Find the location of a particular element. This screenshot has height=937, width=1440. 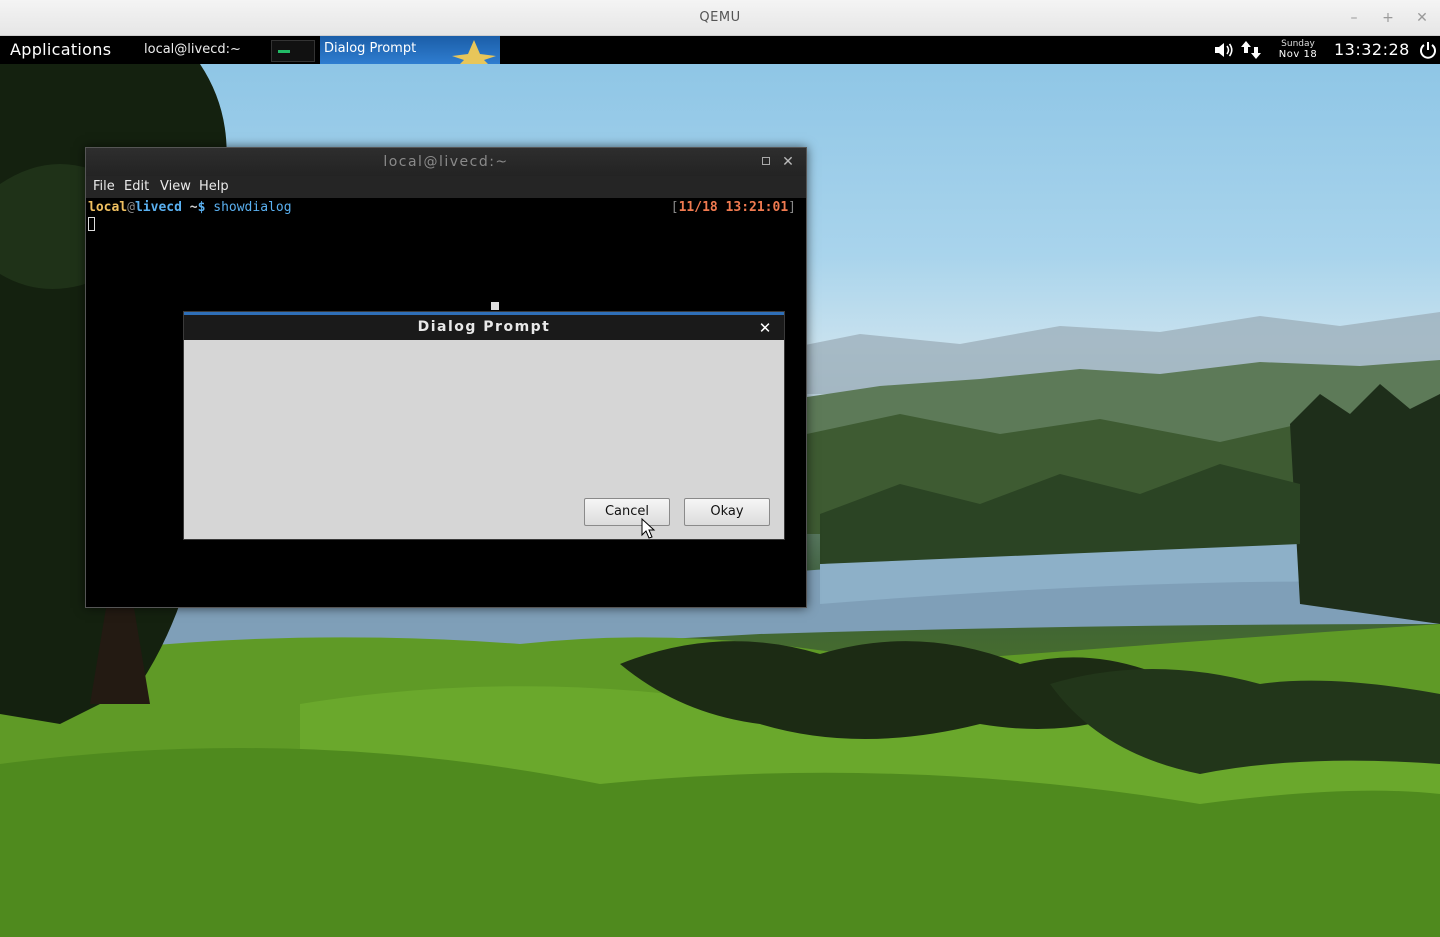

prompt-path: ~ is located at coordinates (189, 207).